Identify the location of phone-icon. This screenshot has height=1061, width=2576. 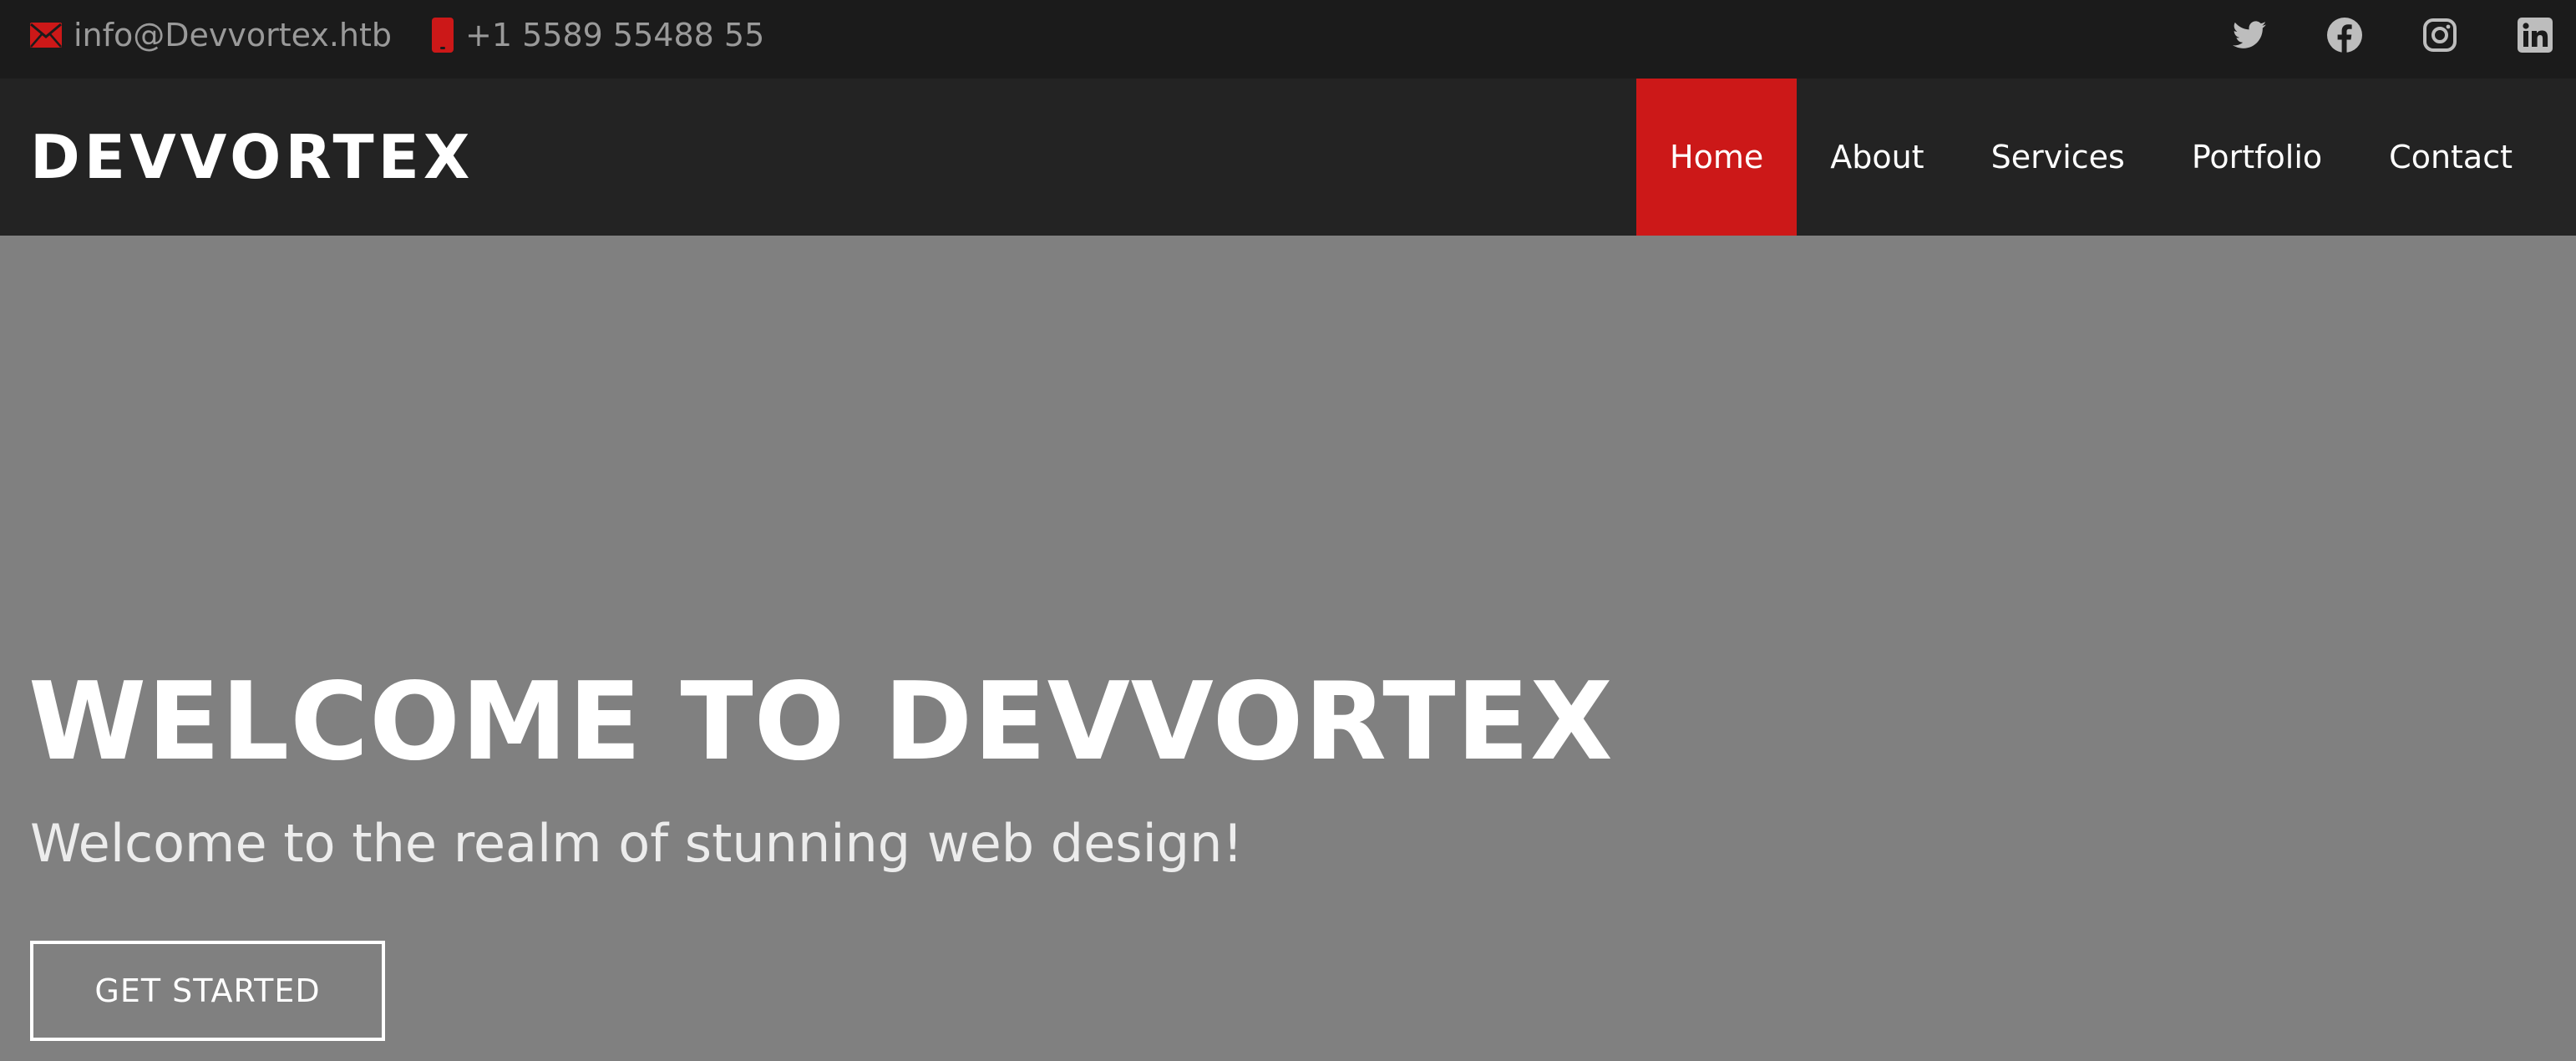
(443, 35).